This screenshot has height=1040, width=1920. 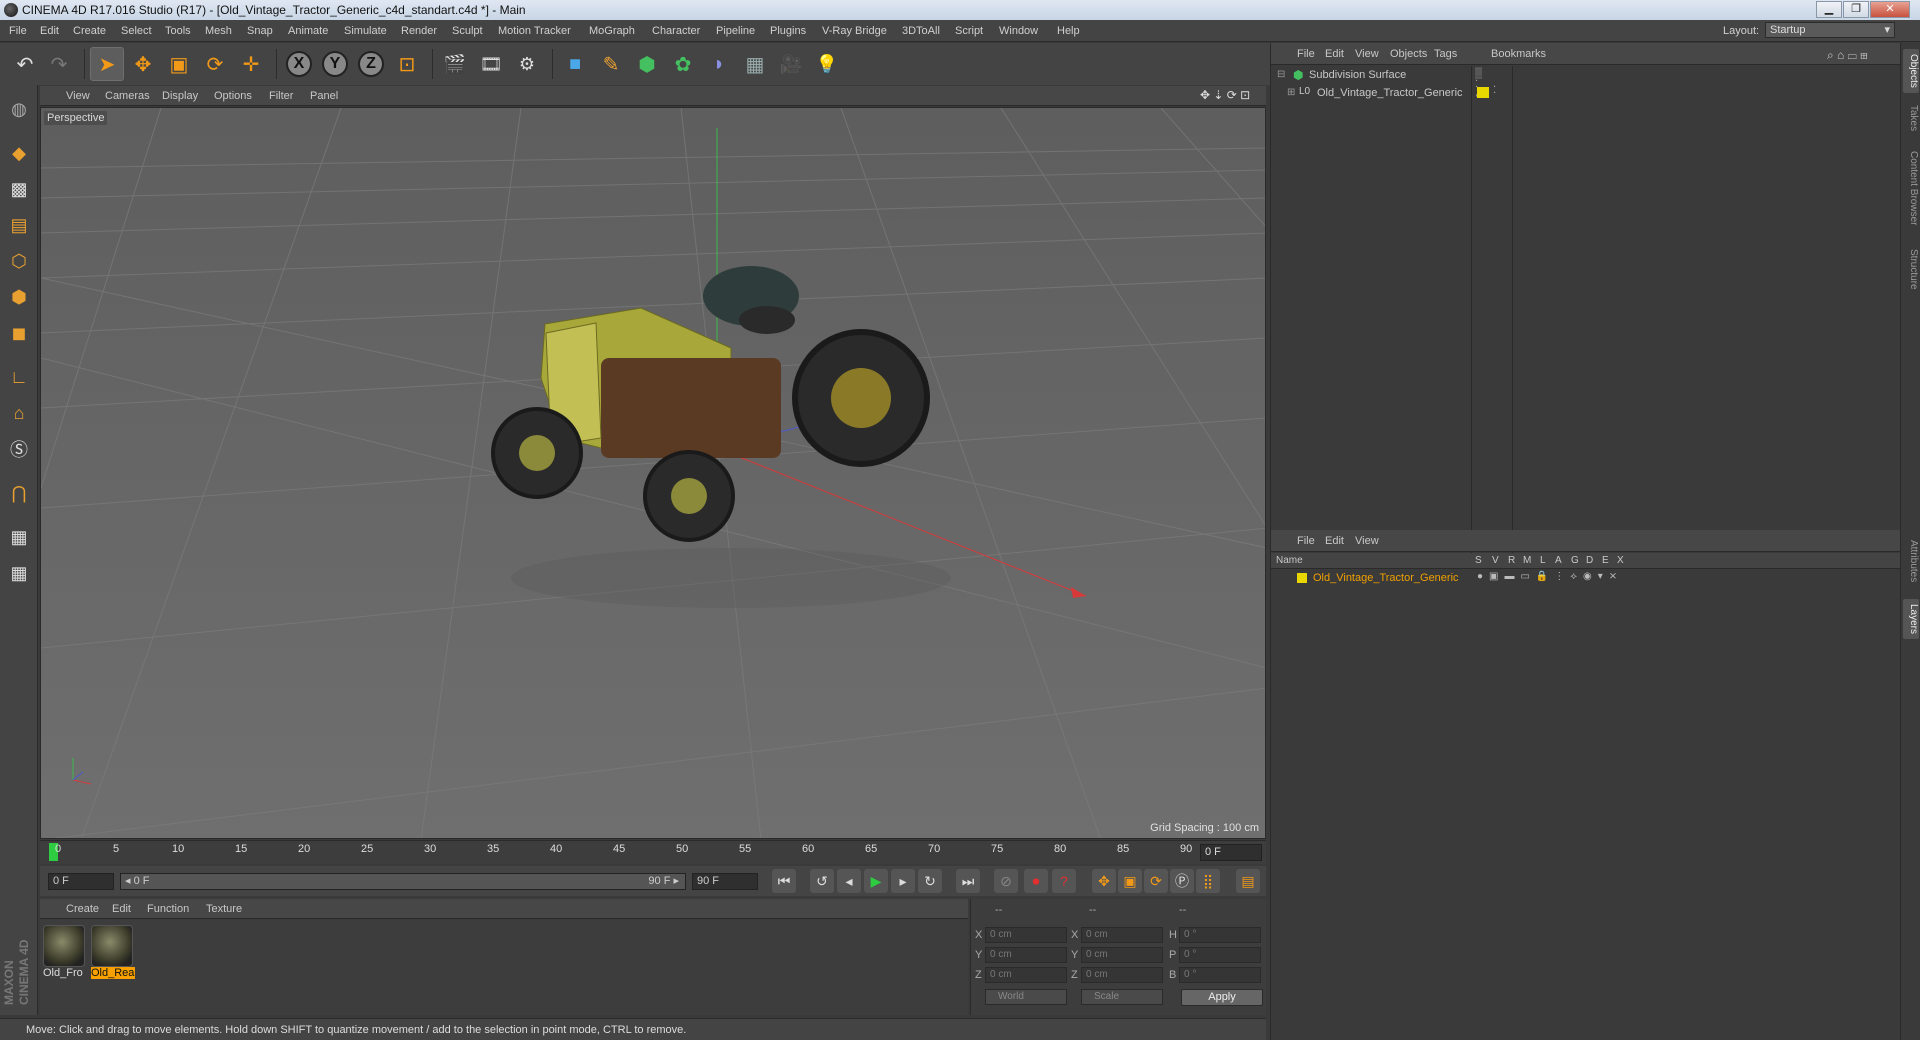 What do you see at coordinates (735, 31) in the screenshot?
I see `menu-pipeline: Pipeline` at bounding box center [735, 31].